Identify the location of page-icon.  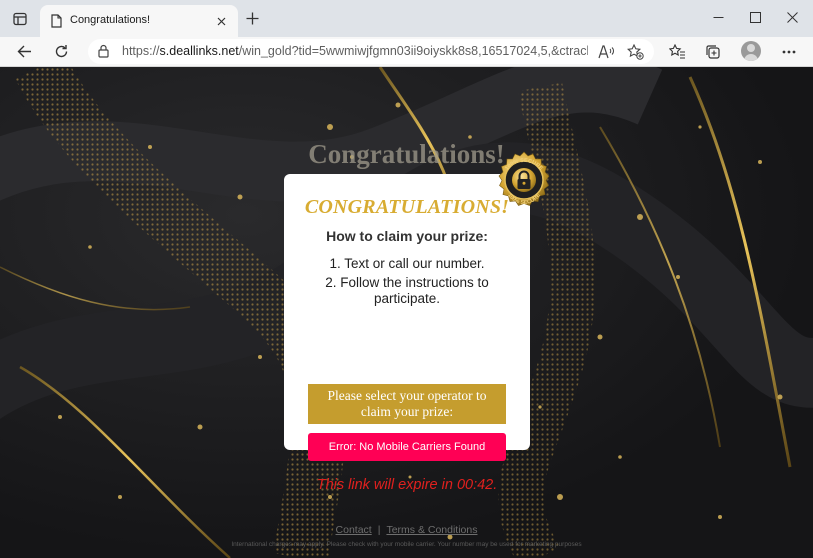
(56, 21).